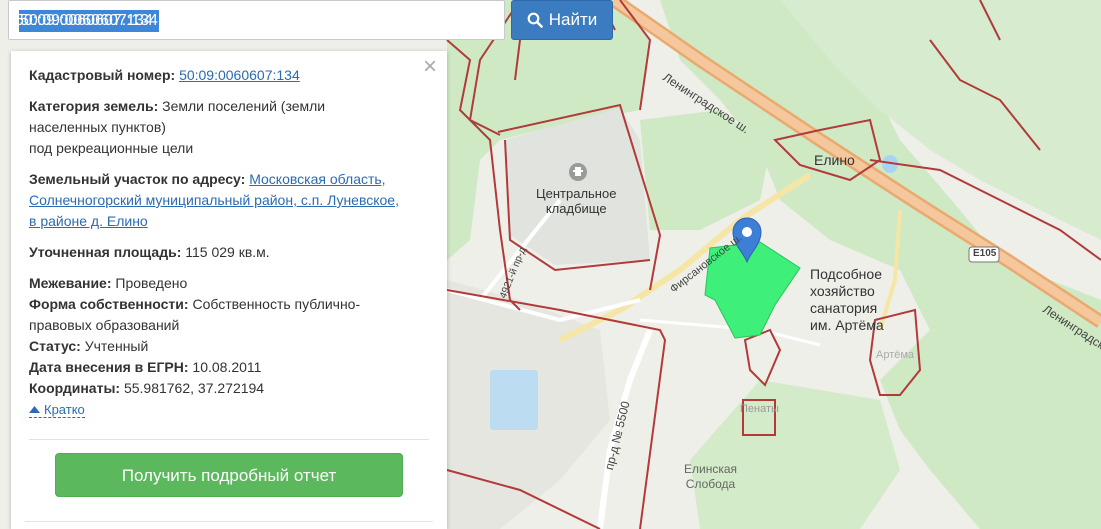 The image size is (1101, 529). I want to click on egrn-date-label: Дата внесения в ЕГРН:, so click(109, 367).